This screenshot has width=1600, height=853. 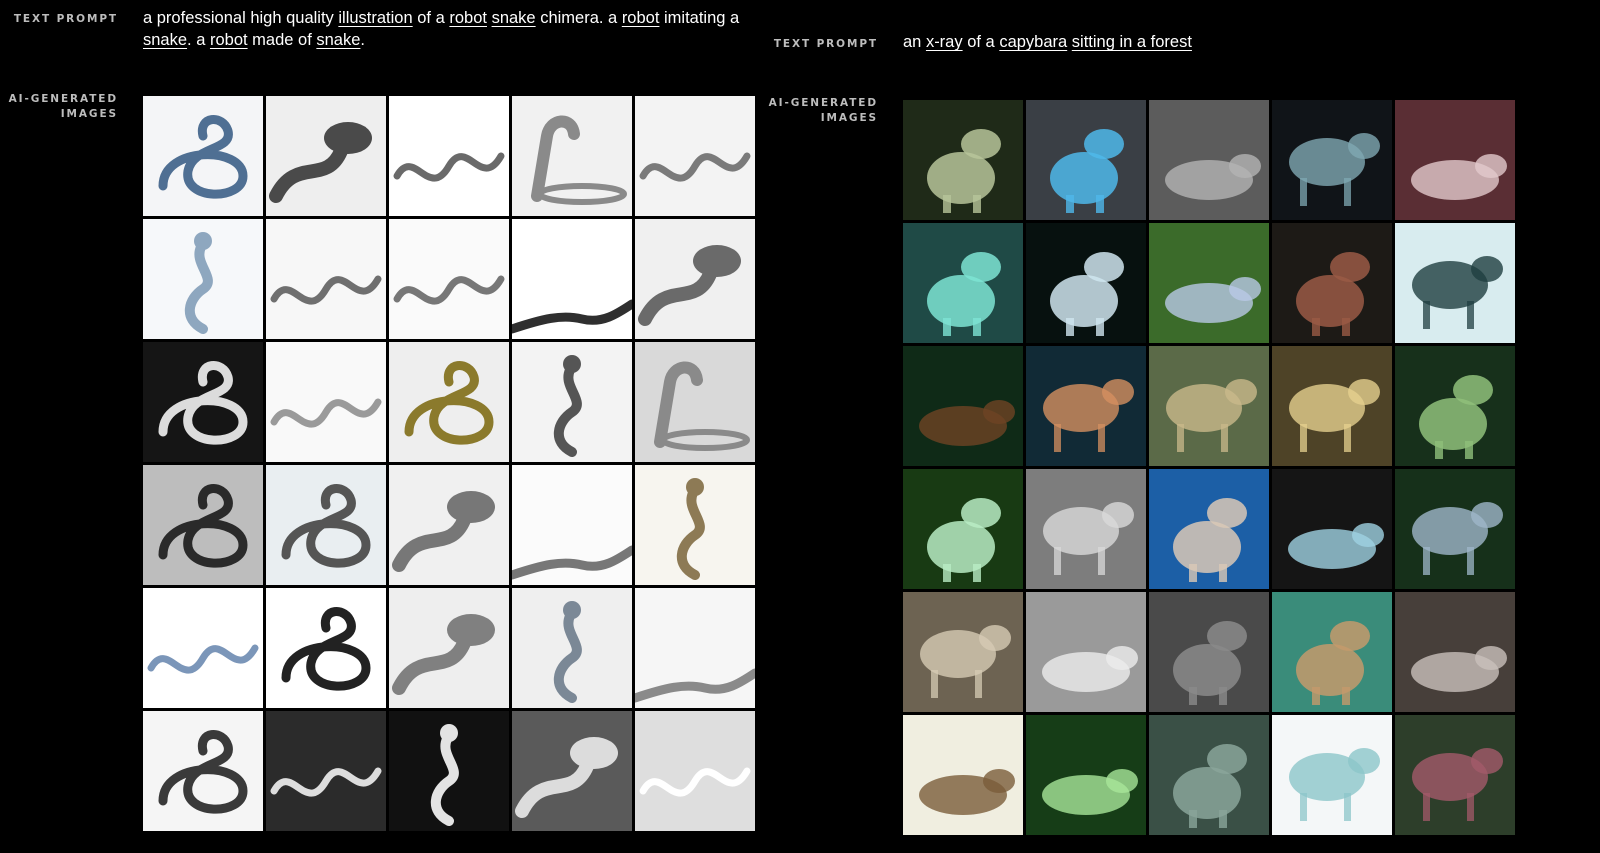 What do you see at coordinates (578, 18) in the screenshot?
I see `prompt-text-segment: chimera. a` at bounding box center [578, 18].